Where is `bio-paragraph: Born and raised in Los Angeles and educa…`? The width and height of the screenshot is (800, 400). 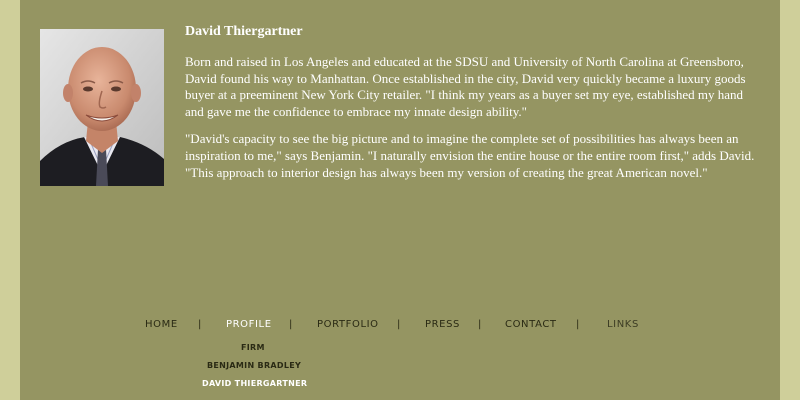
bio-paragraph: Born and raised in Los Angeles and educa… is located at coordinates (465, 86).